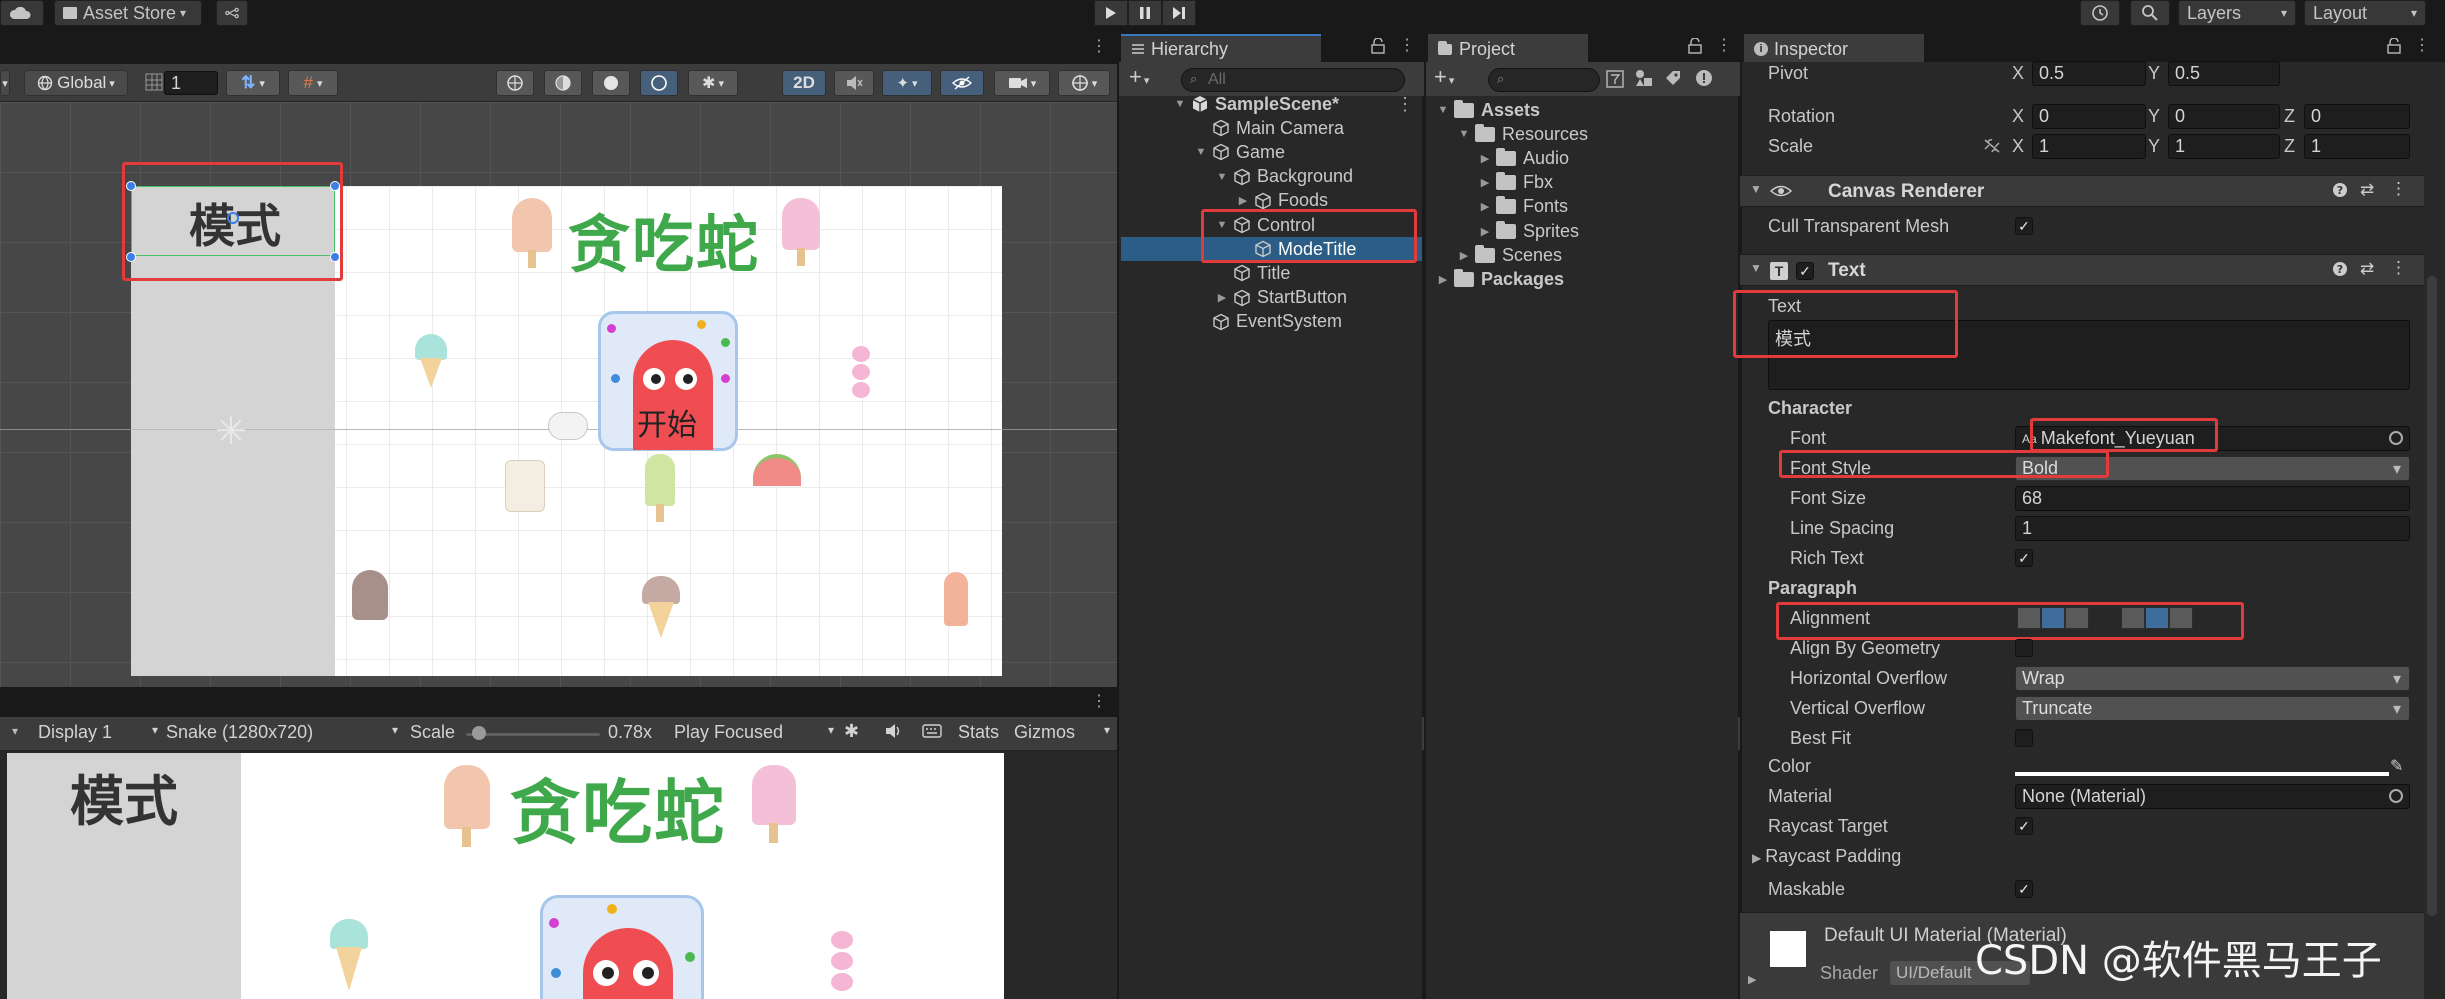 The width and height of the screenshot is (2445, 999). Describe the element at coordinates (2150, 13) in the screenshot. I see `search-icon` at that location.